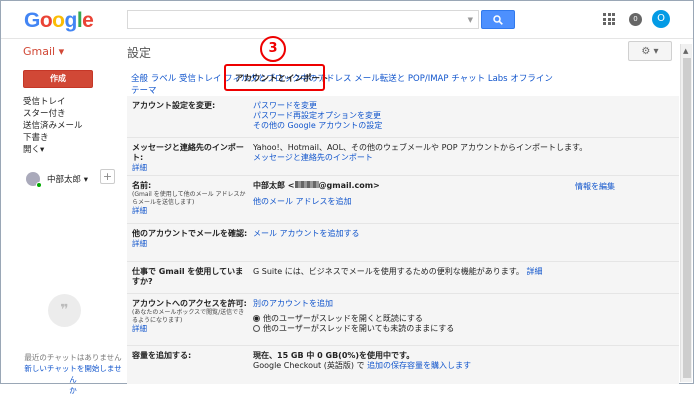 This screenshot has height=396, width=694. What do you see at coordinates (463, 202) in the screenshot?
I see `add-address-link: 他のメール アドレスを追加` at bounding box center [463, 202].